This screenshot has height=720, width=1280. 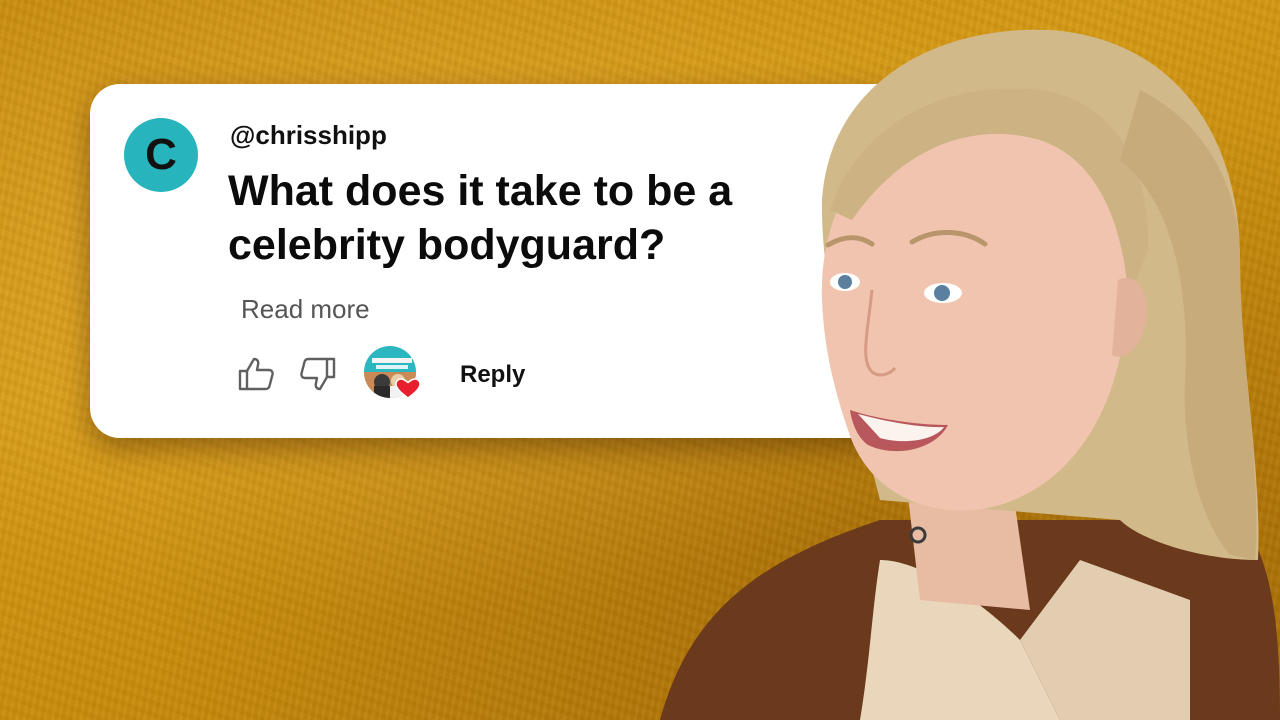 What do you see at coordinates (318, 374) in the screenshot?
I see `thumbs-down-icon` at bounding box center [318, 374].